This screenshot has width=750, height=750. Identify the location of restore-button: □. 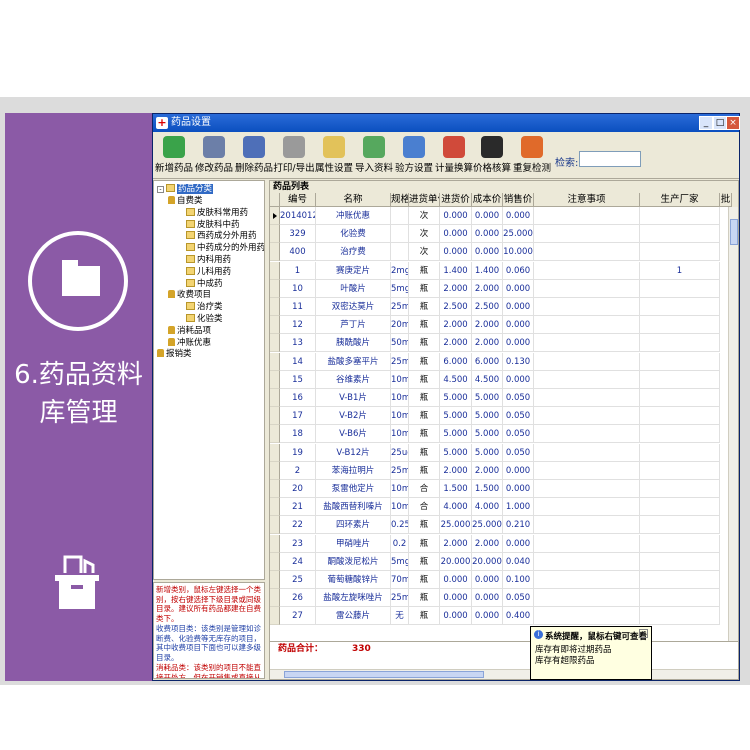
(720, 123).